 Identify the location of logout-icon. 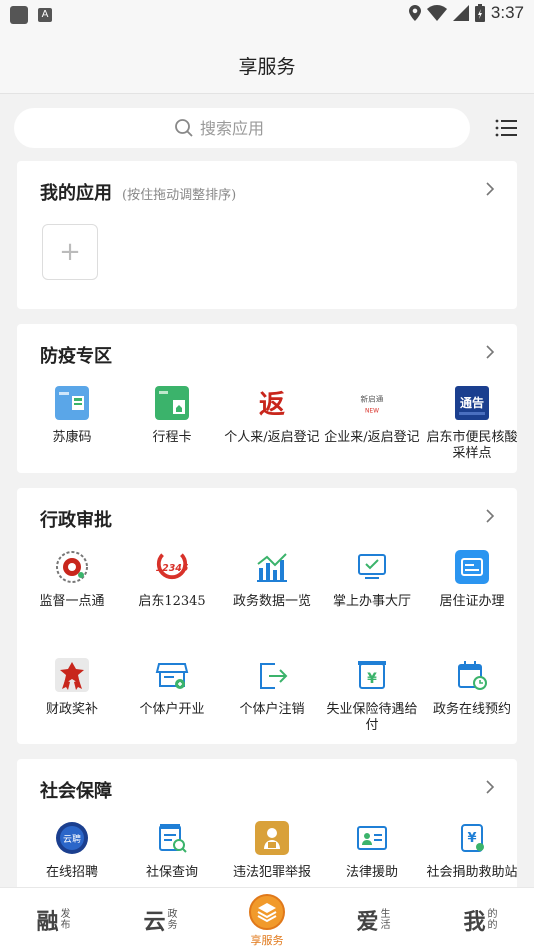
(272, 675).